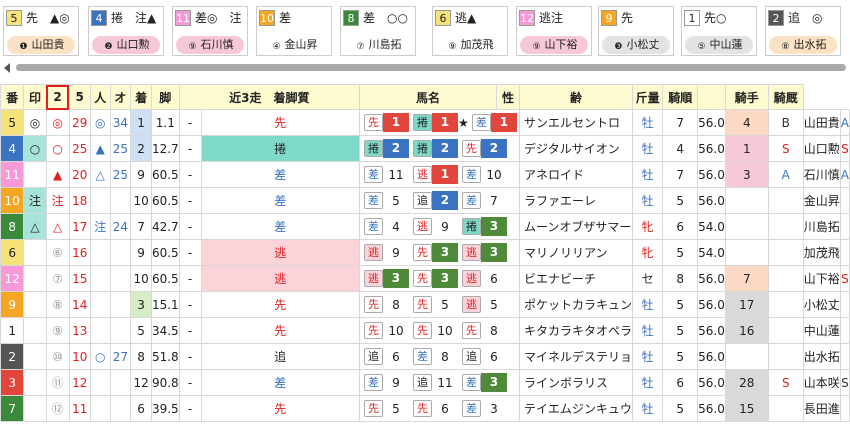  I want to click on scroll-left-arrow-icon, so click(7, 68).